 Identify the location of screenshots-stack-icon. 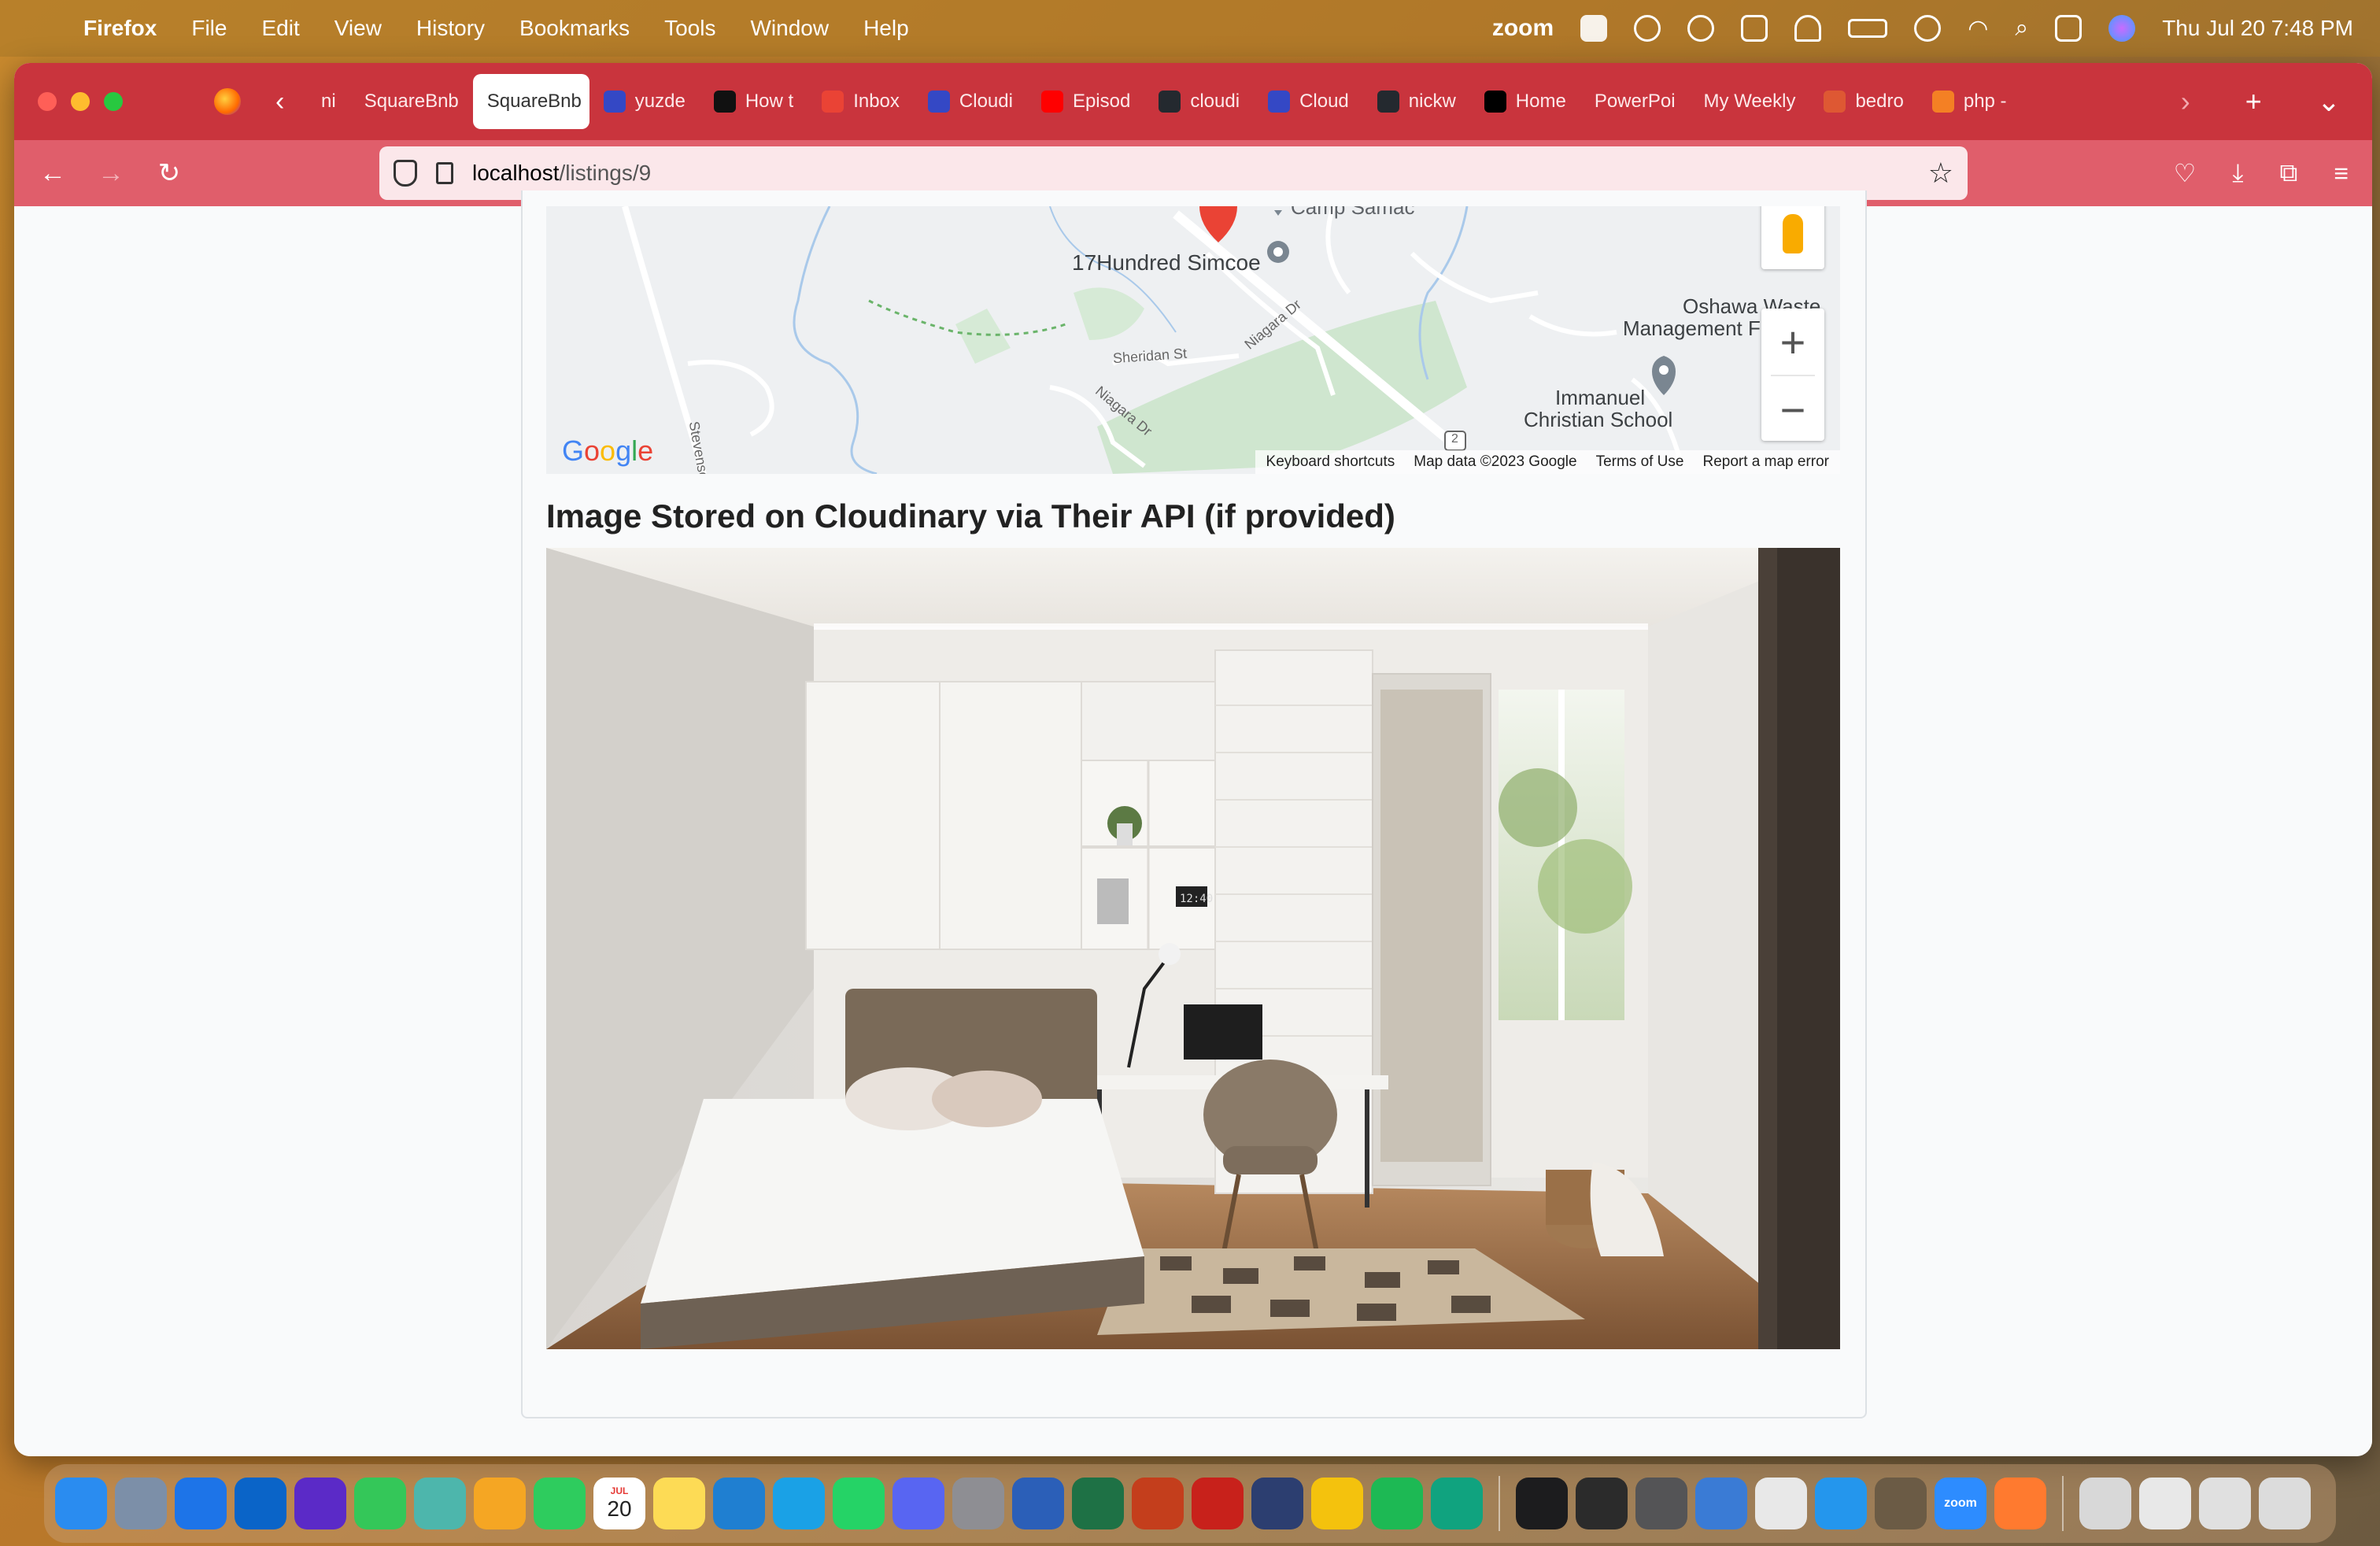
(2225, 1503).